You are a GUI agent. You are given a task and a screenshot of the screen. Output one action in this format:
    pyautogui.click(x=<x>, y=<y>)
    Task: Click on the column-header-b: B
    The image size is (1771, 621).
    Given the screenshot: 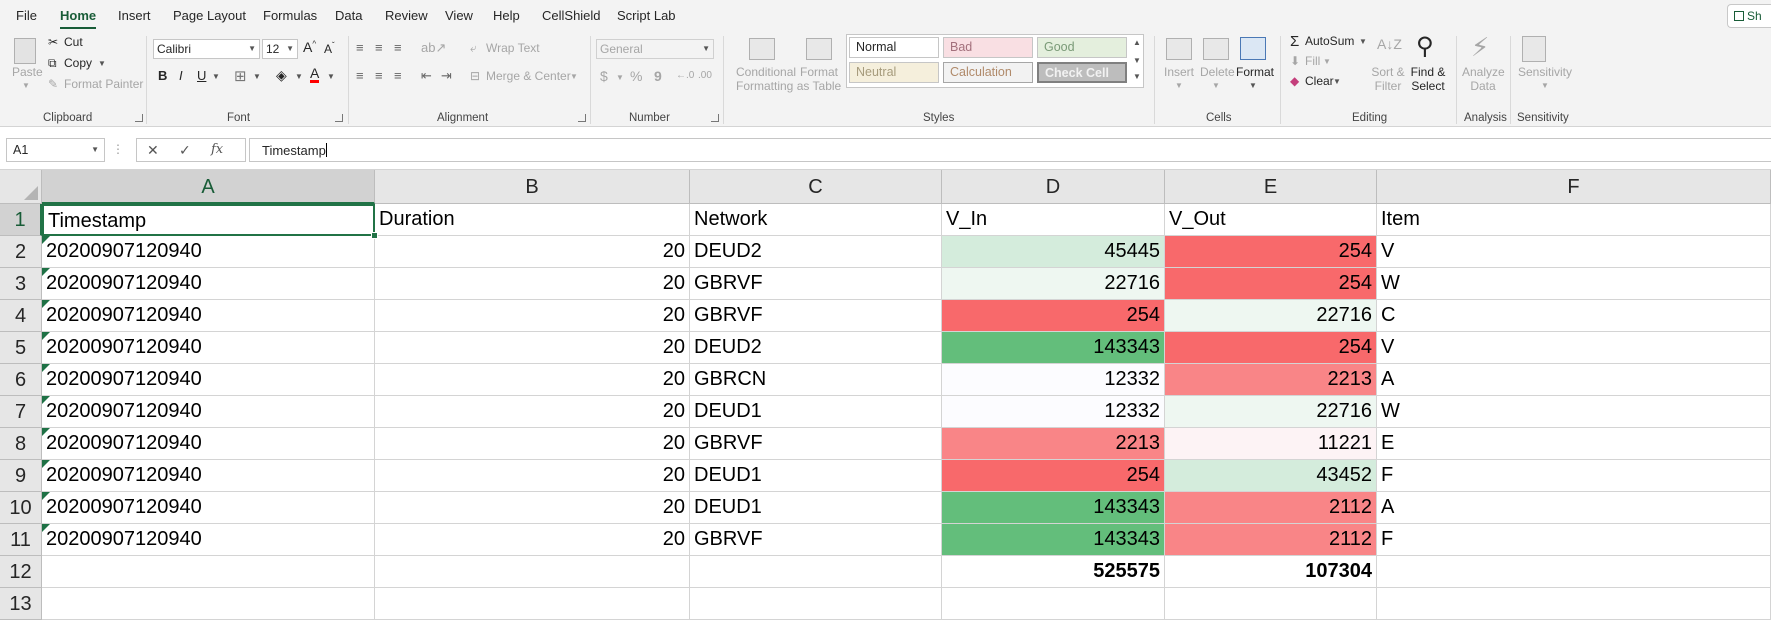 What is the action you would take?
    pyautogui.click(x=532, y=187)
    